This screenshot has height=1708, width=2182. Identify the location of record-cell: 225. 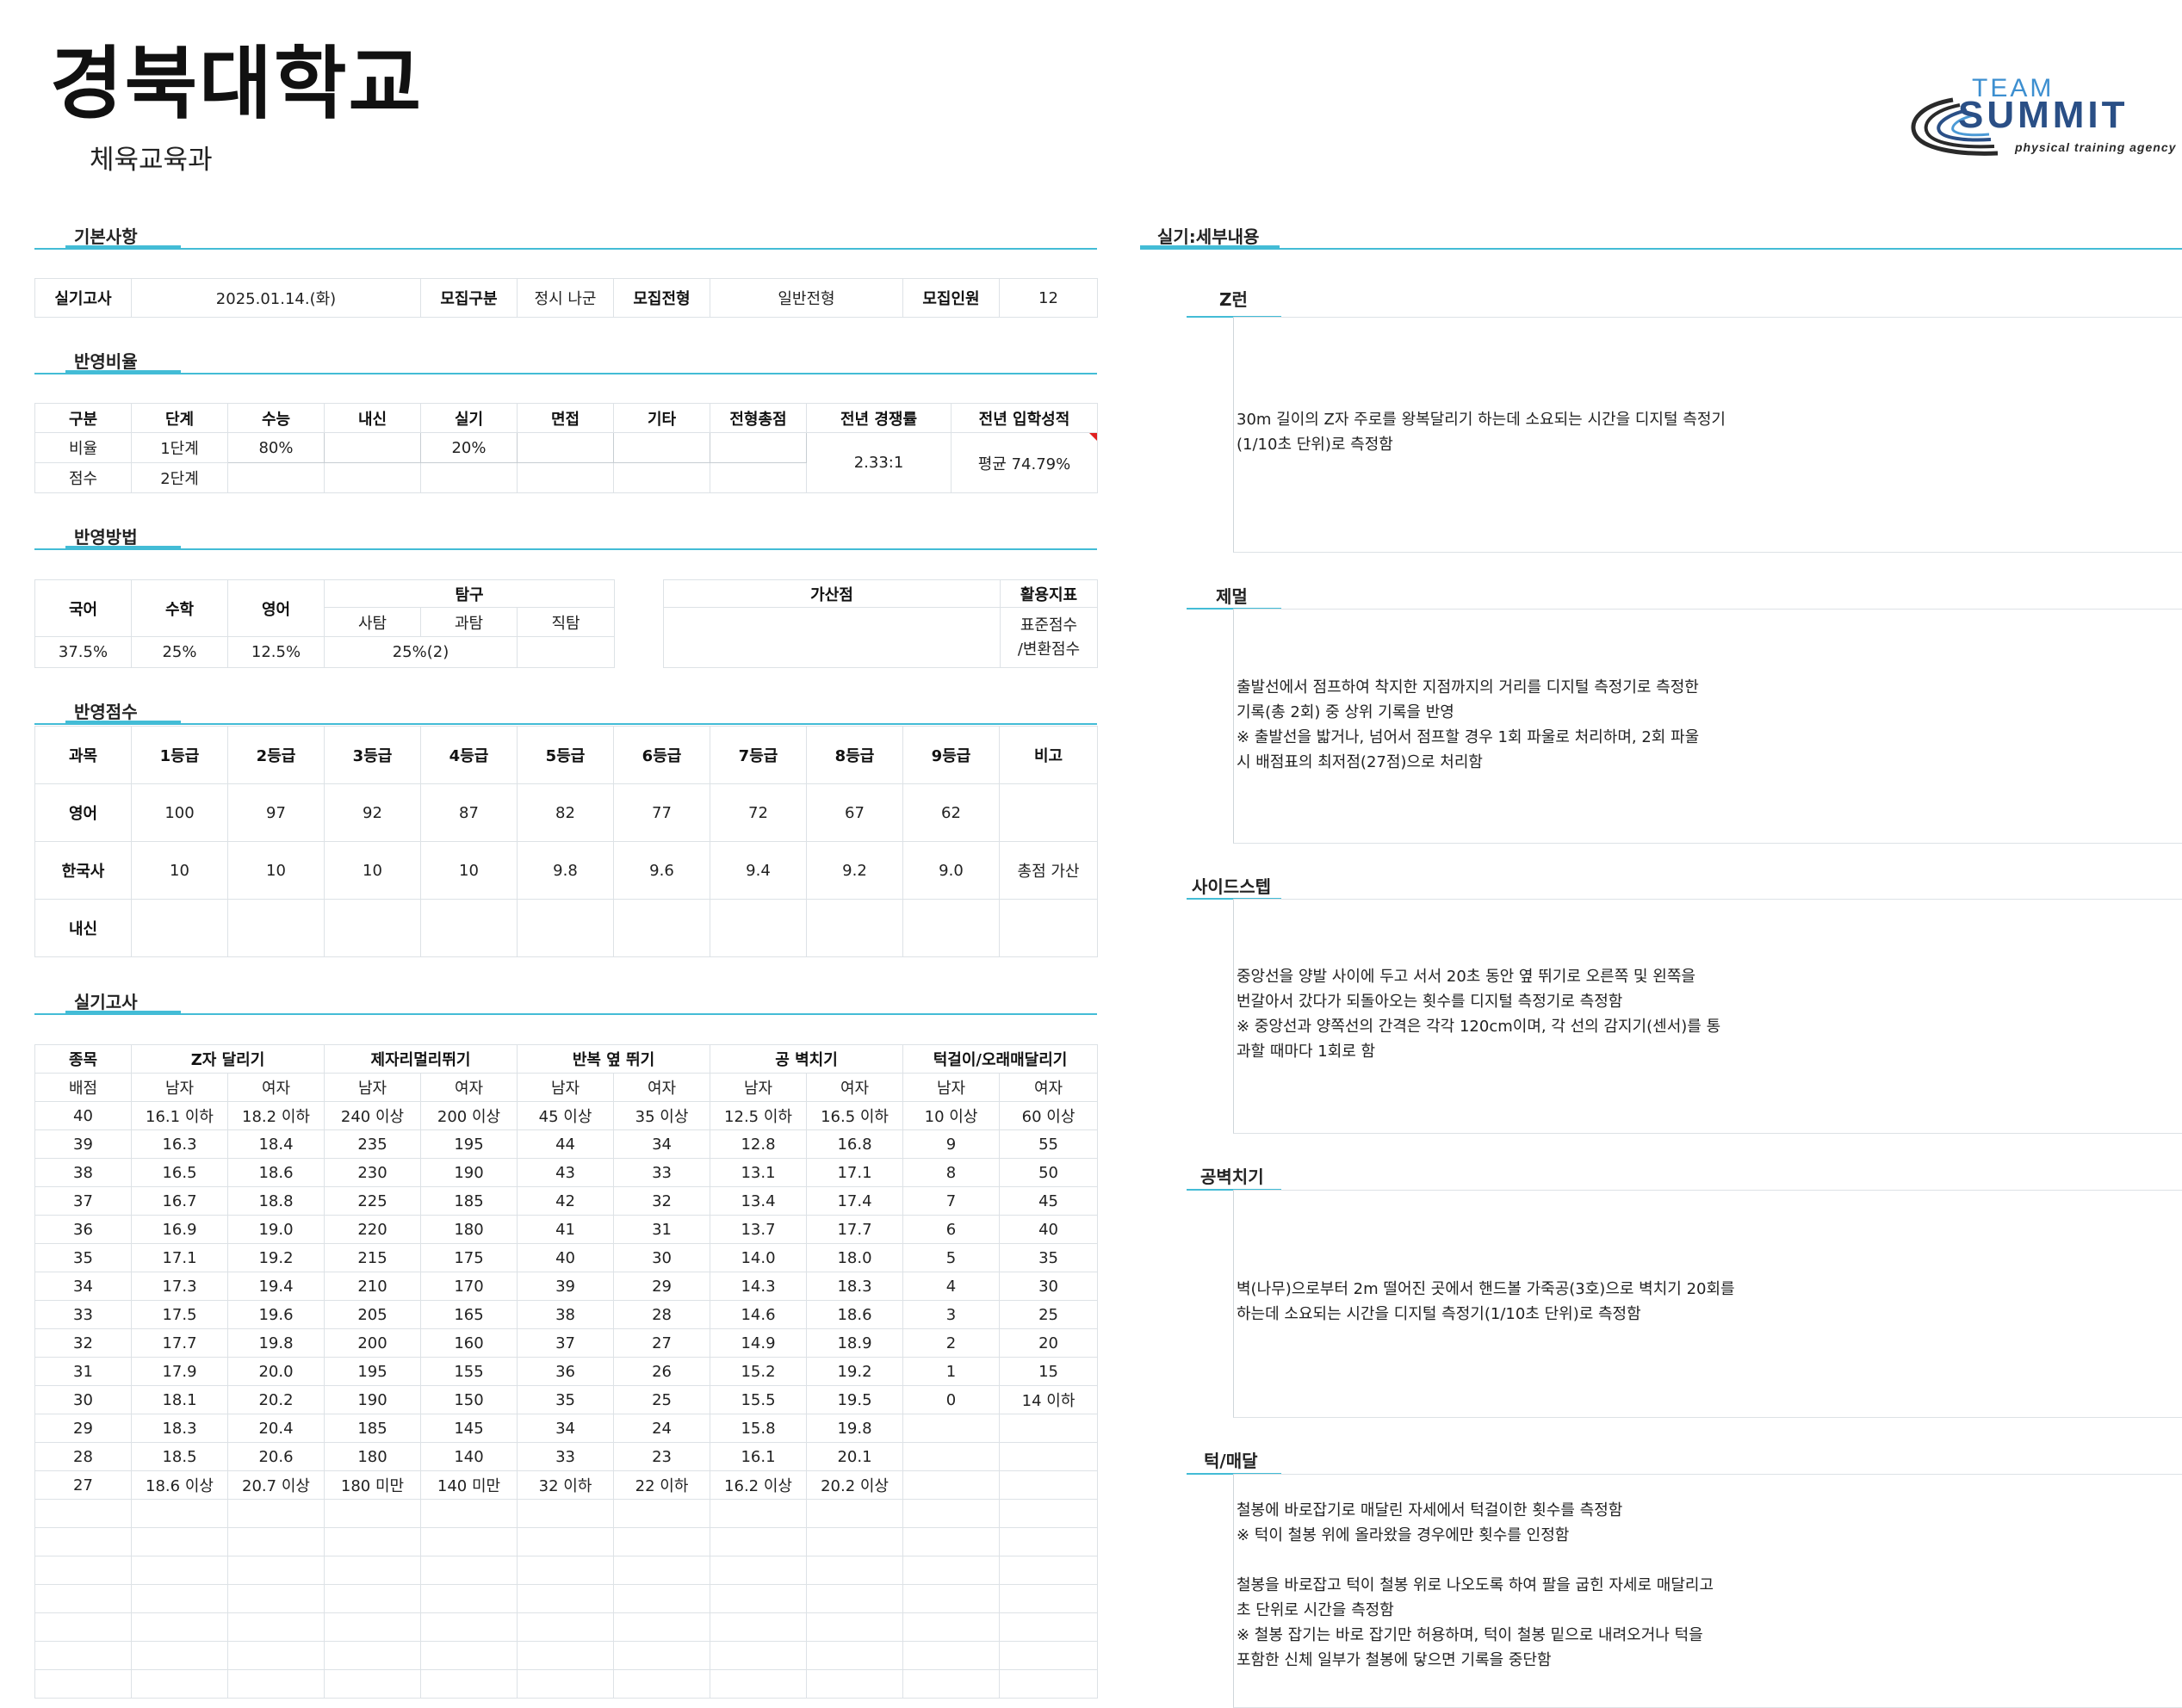
(372, 1201).